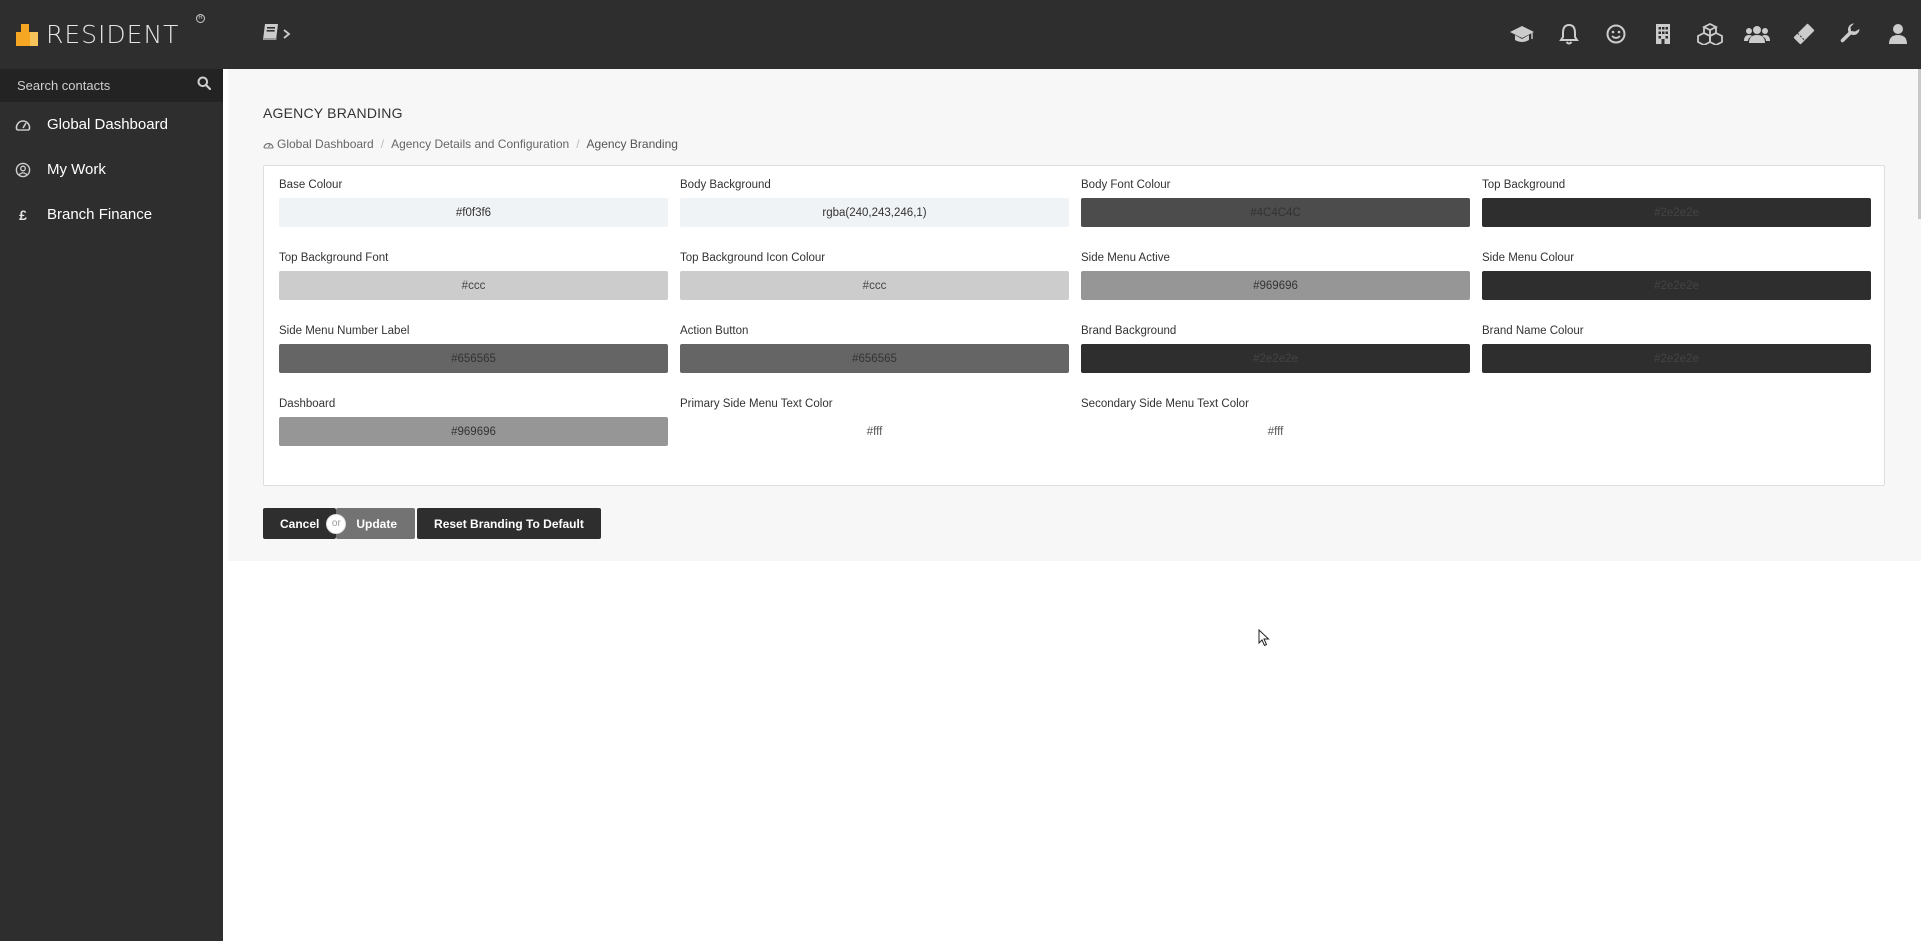 This screenshot has height=941, width=1921. What do you see at coordinates (204, 85) in the screenshot?
I see `search-icon` at bounding box center [204, 85].